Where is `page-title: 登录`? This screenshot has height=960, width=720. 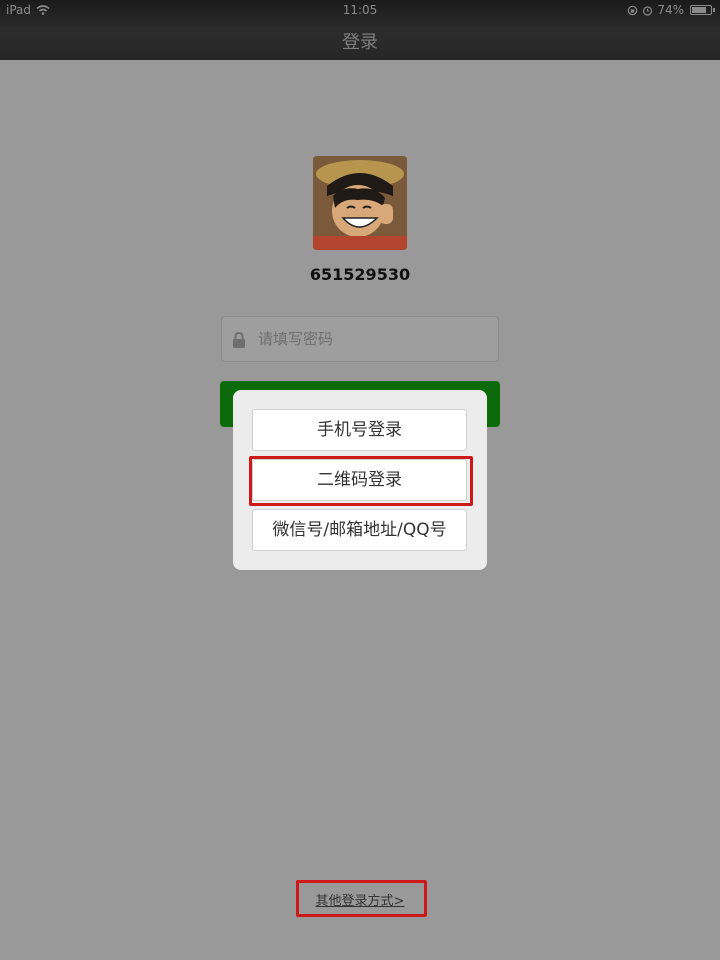 page-title: 登录 is located at coordinates (360, 42).